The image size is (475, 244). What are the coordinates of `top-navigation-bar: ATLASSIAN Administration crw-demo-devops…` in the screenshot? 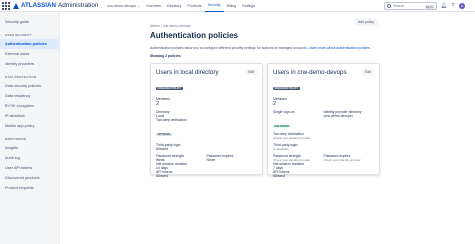 It's located at (237, 6).